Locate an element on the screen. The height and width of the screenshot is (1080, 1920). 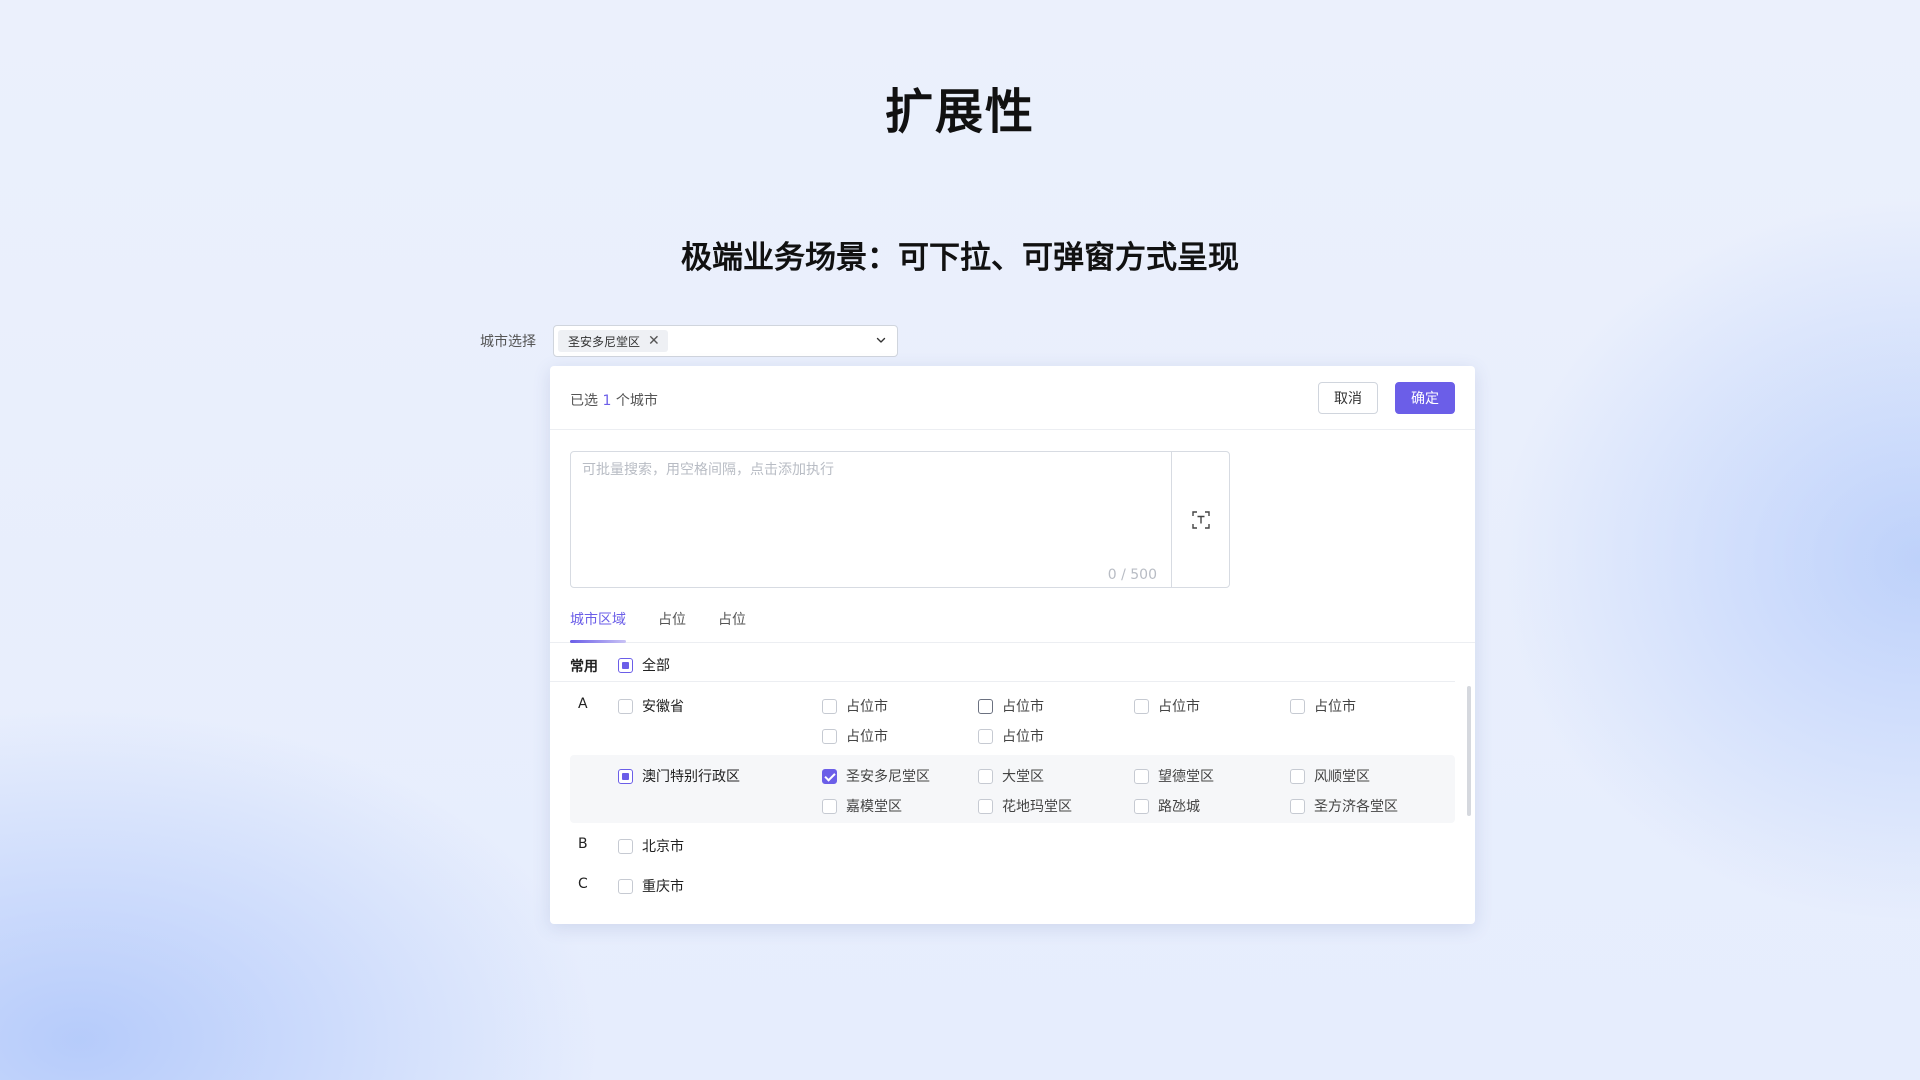
selected-city-tag-label: 圣安多尼堂区 is located at coordinates (604, 341).